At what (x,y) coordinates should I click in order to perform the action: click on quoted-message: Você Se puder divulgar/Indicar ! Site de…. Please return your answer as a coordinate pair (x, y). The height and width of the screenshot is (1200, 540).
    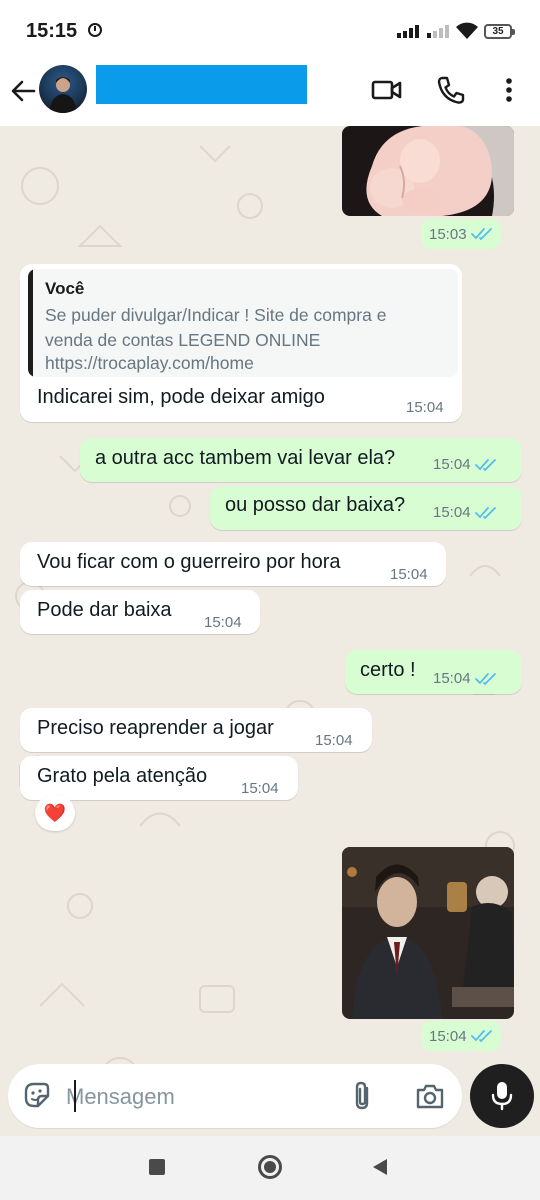
    Looking at the image, I should click on (243, 323).